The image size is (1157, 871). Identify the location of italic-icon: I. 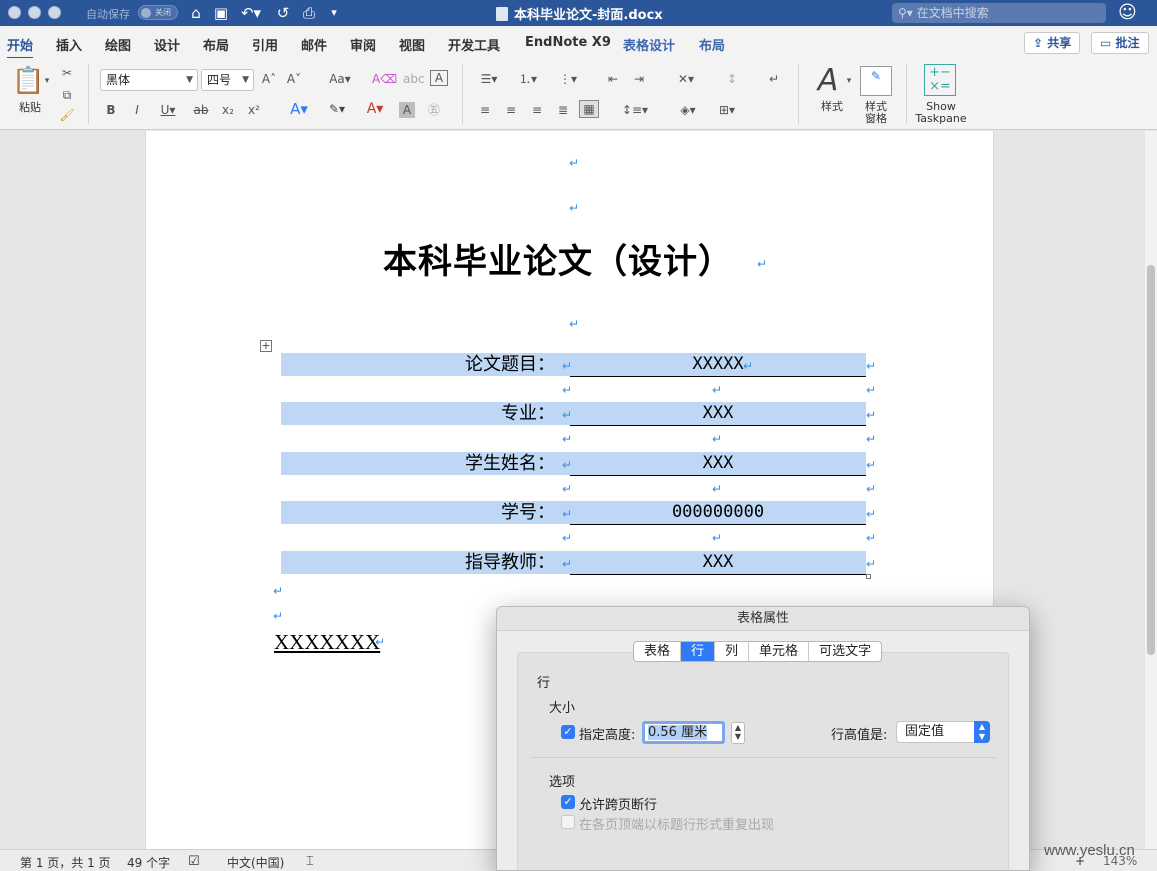
(137, 110).